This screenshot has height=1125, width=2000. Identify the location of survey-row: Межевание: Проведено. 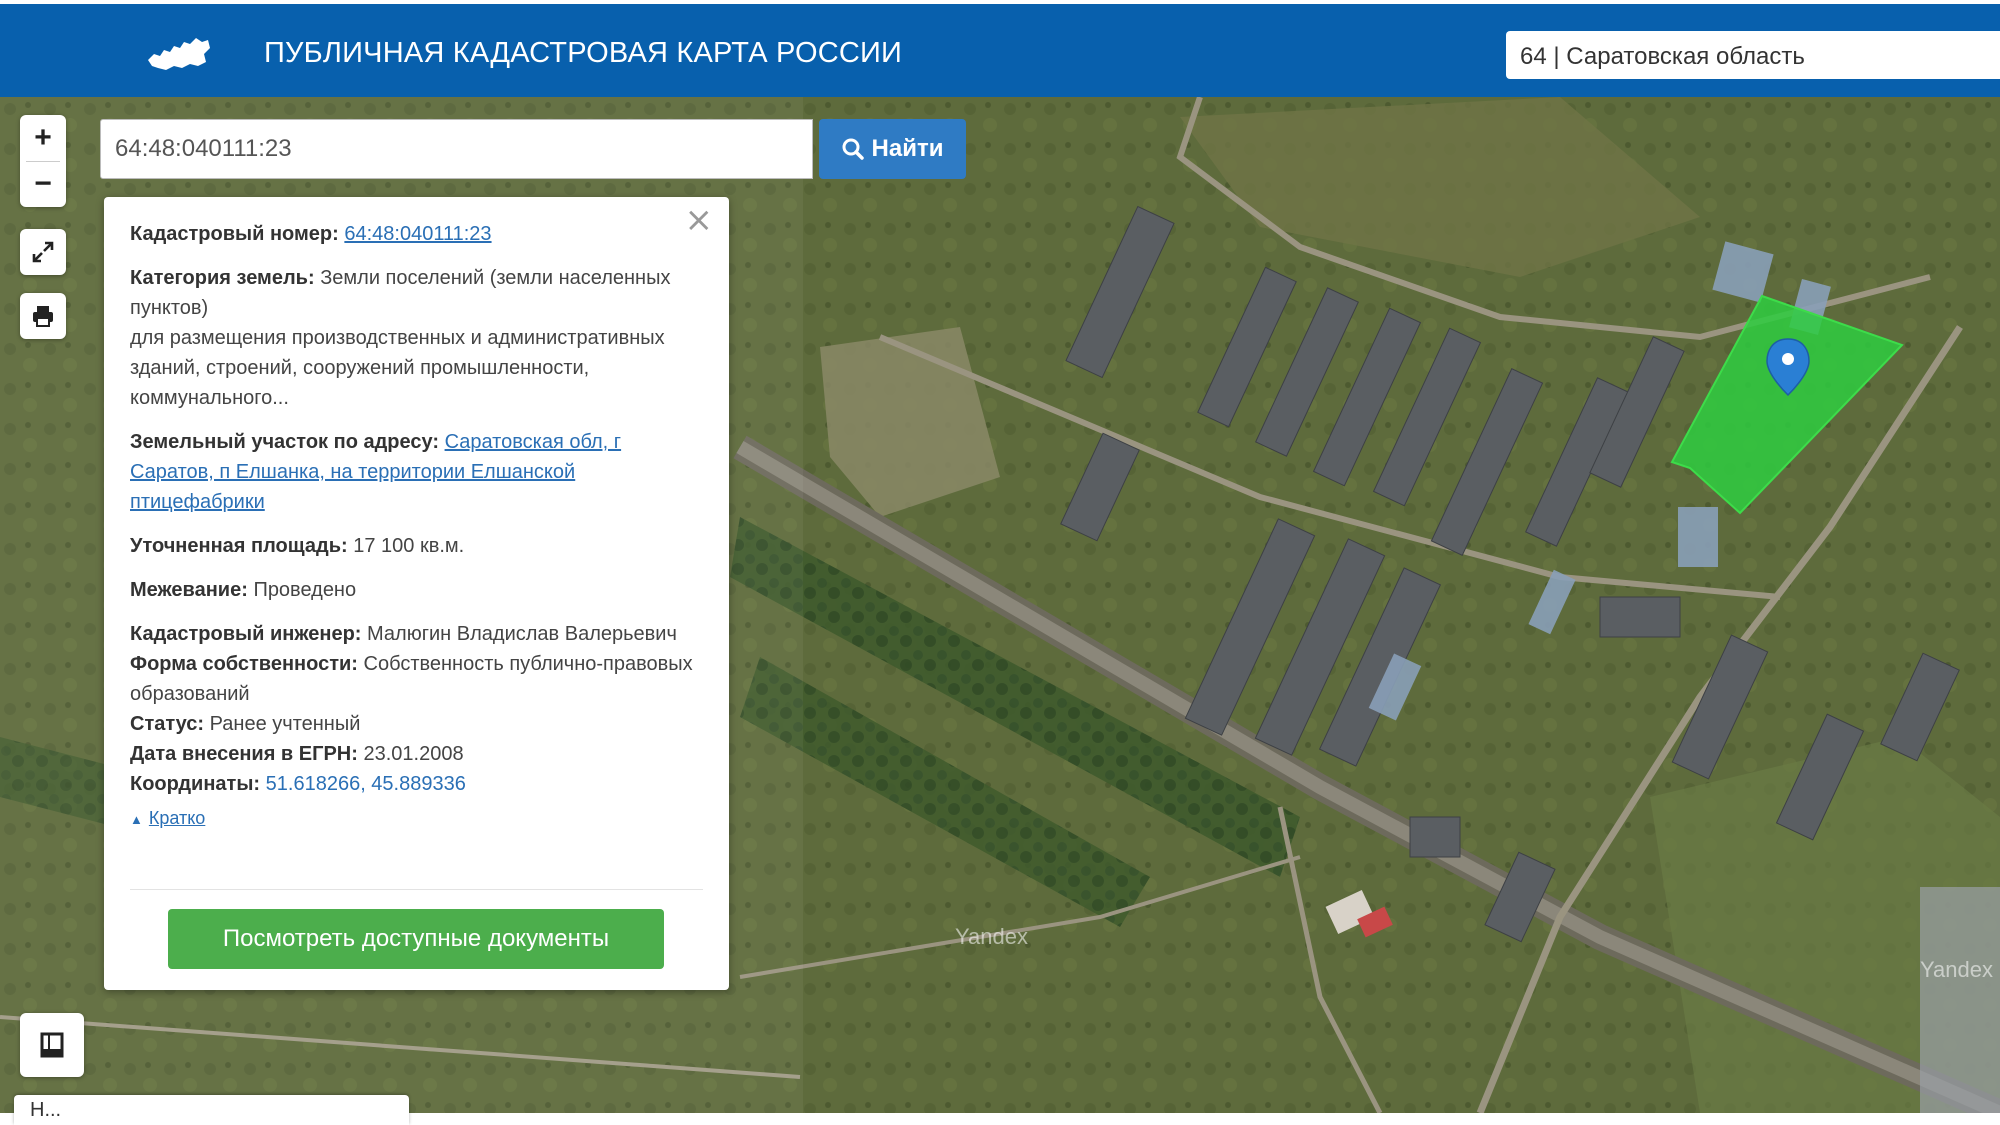
(416, 590).